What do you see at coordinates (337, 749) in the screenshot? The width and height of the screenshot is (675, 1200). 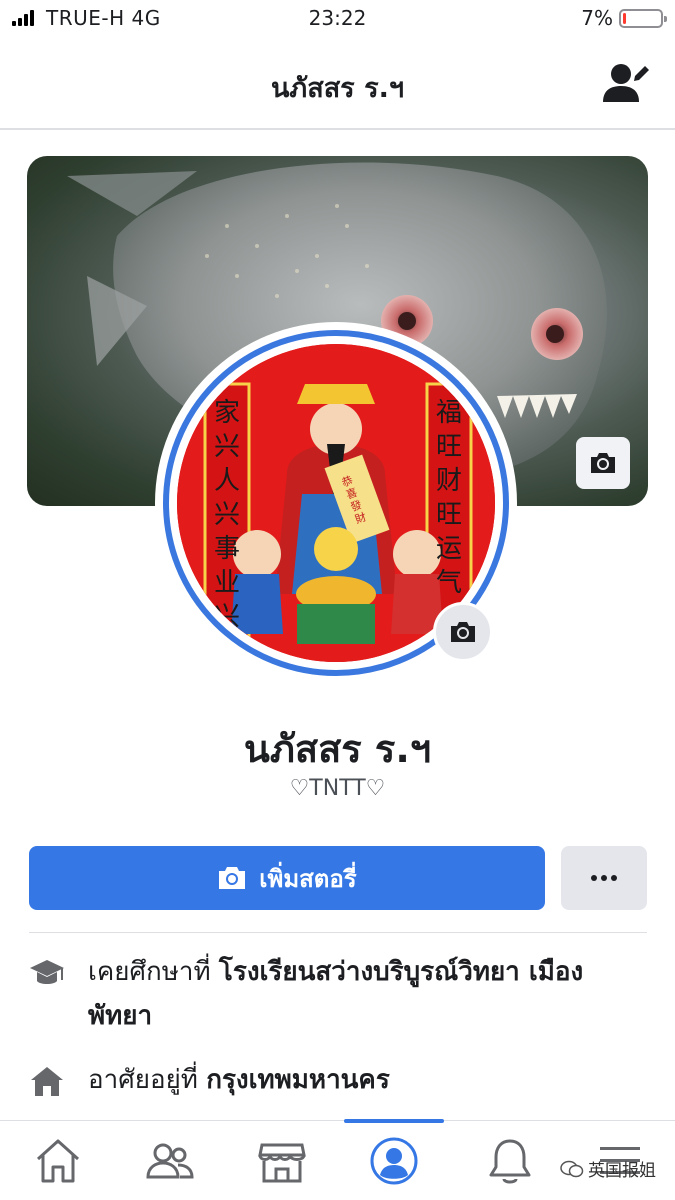 I see `profile-name: นภัสสร ร.ฯ` at bounding box center [337, 749].